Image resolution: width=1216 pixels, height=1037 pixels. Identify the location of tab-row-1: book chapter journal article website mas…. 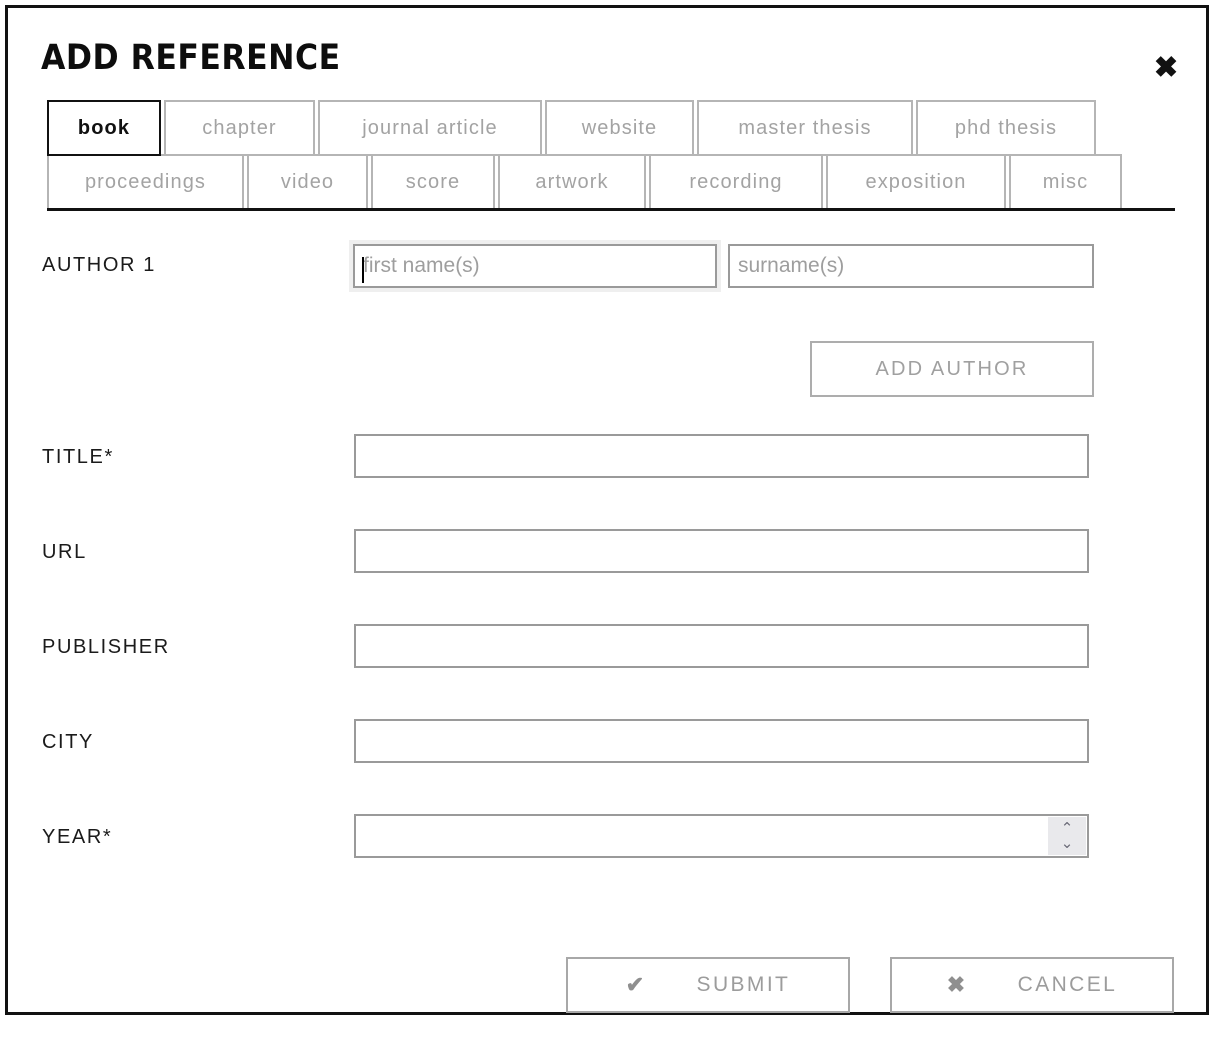
(621, 128).